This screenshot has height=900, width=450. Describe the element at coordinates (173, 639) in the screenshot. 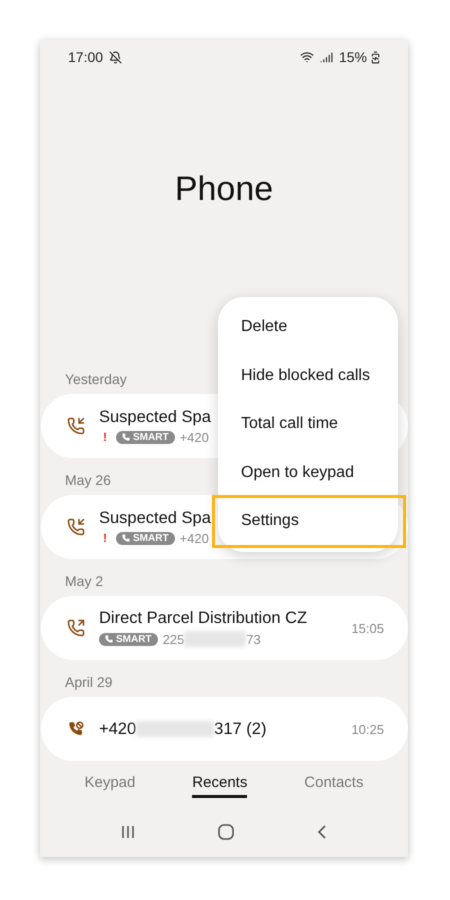

I see `phone-number: 225` at that location.